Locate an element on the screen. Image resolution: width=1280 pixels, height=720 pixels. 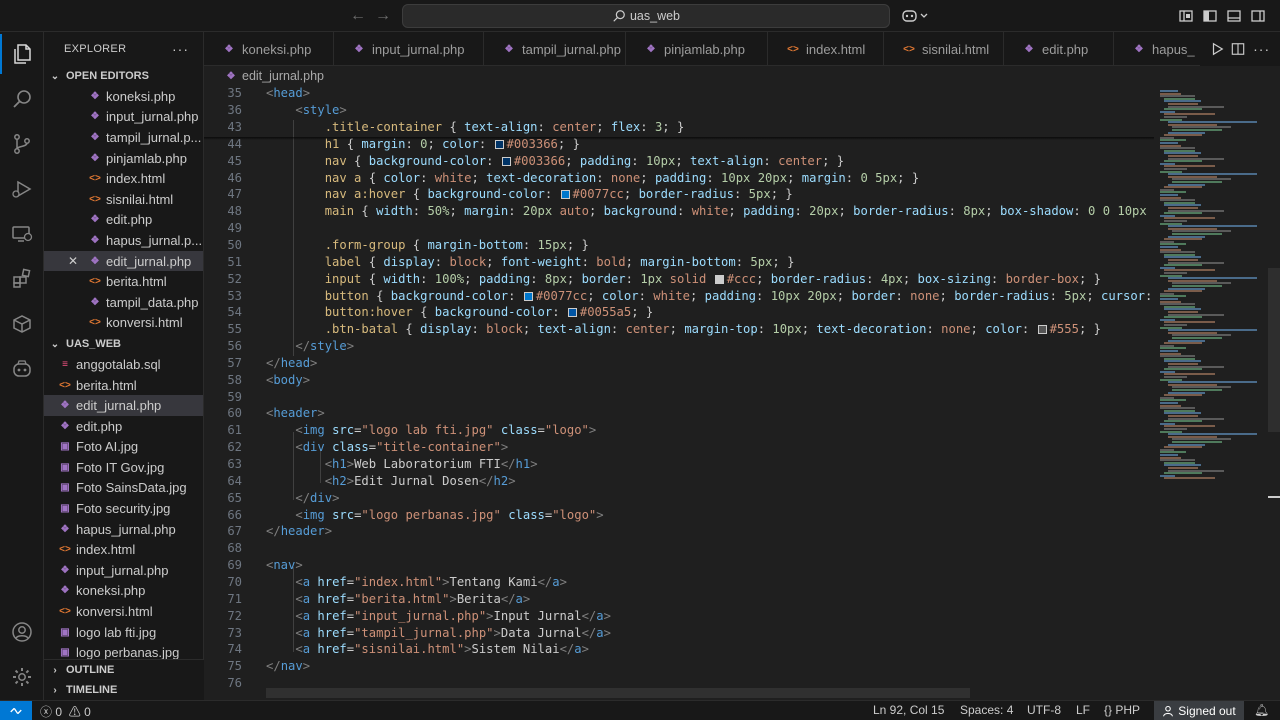
code-text: .form-group { margin-bottom: 15px; } is located at coordinates (456, 244).